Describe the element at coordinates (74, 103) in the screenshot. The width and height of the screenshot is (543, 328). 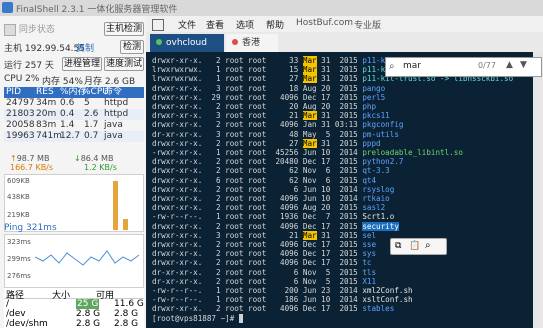
I see `process-row: 24797 34m 0.6 5 httpd` at that location.